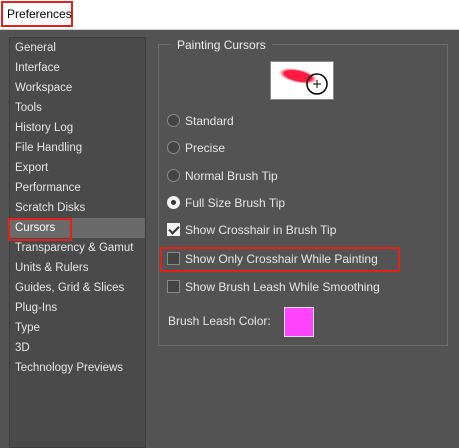 This screenshot has height=448, width=459. I want to click on sidebar-item-export: Export, so click(77, 168).